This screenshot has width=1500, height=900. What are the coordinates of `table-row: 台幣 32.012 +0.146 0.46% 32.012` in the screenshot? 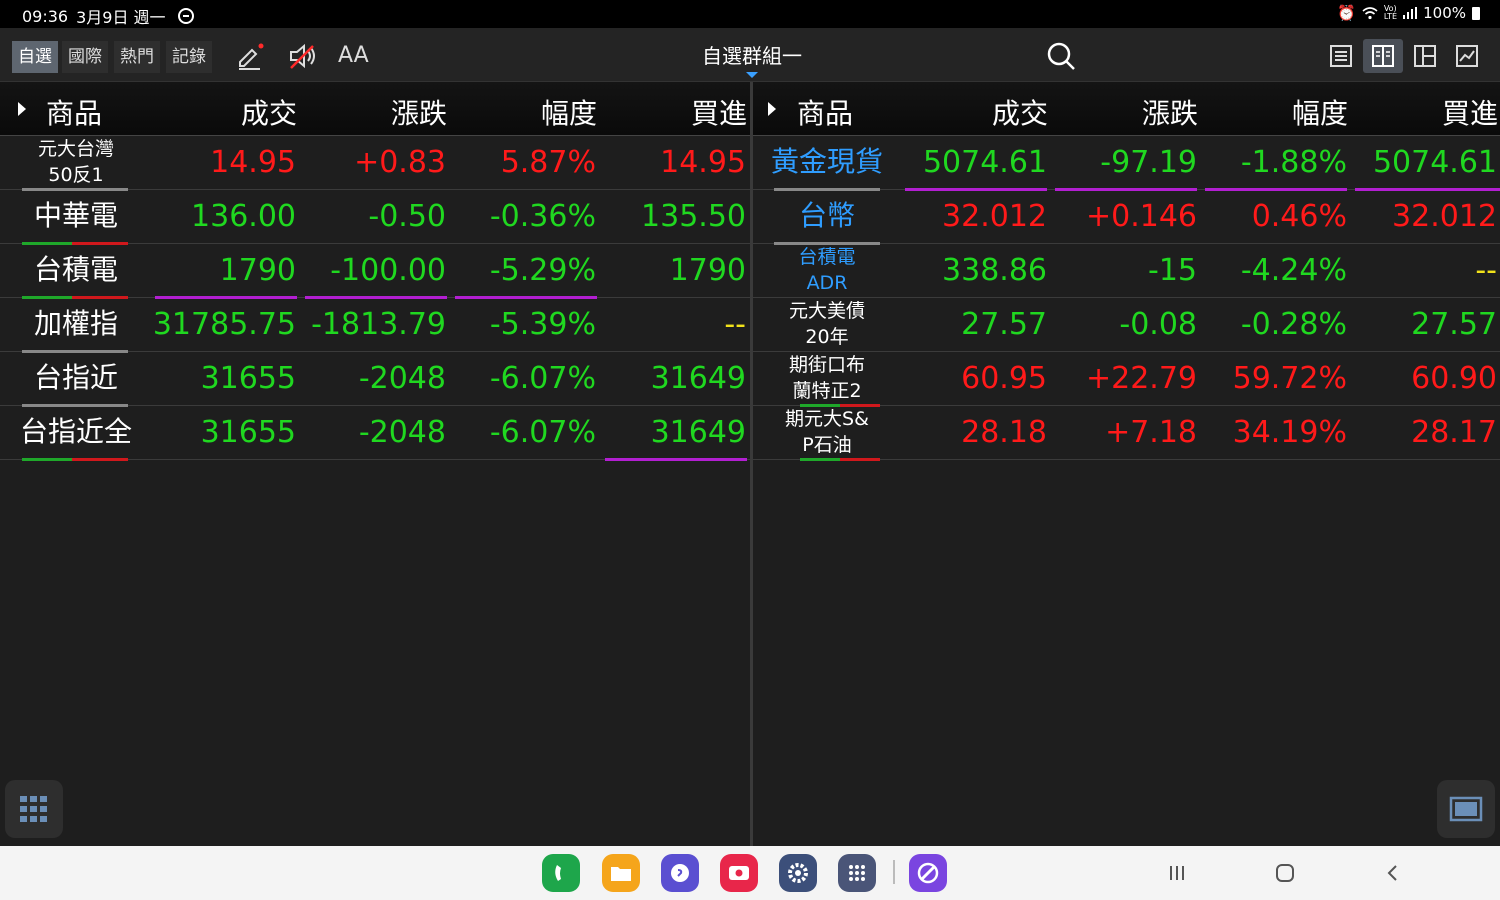 It's located at (1126, 217).